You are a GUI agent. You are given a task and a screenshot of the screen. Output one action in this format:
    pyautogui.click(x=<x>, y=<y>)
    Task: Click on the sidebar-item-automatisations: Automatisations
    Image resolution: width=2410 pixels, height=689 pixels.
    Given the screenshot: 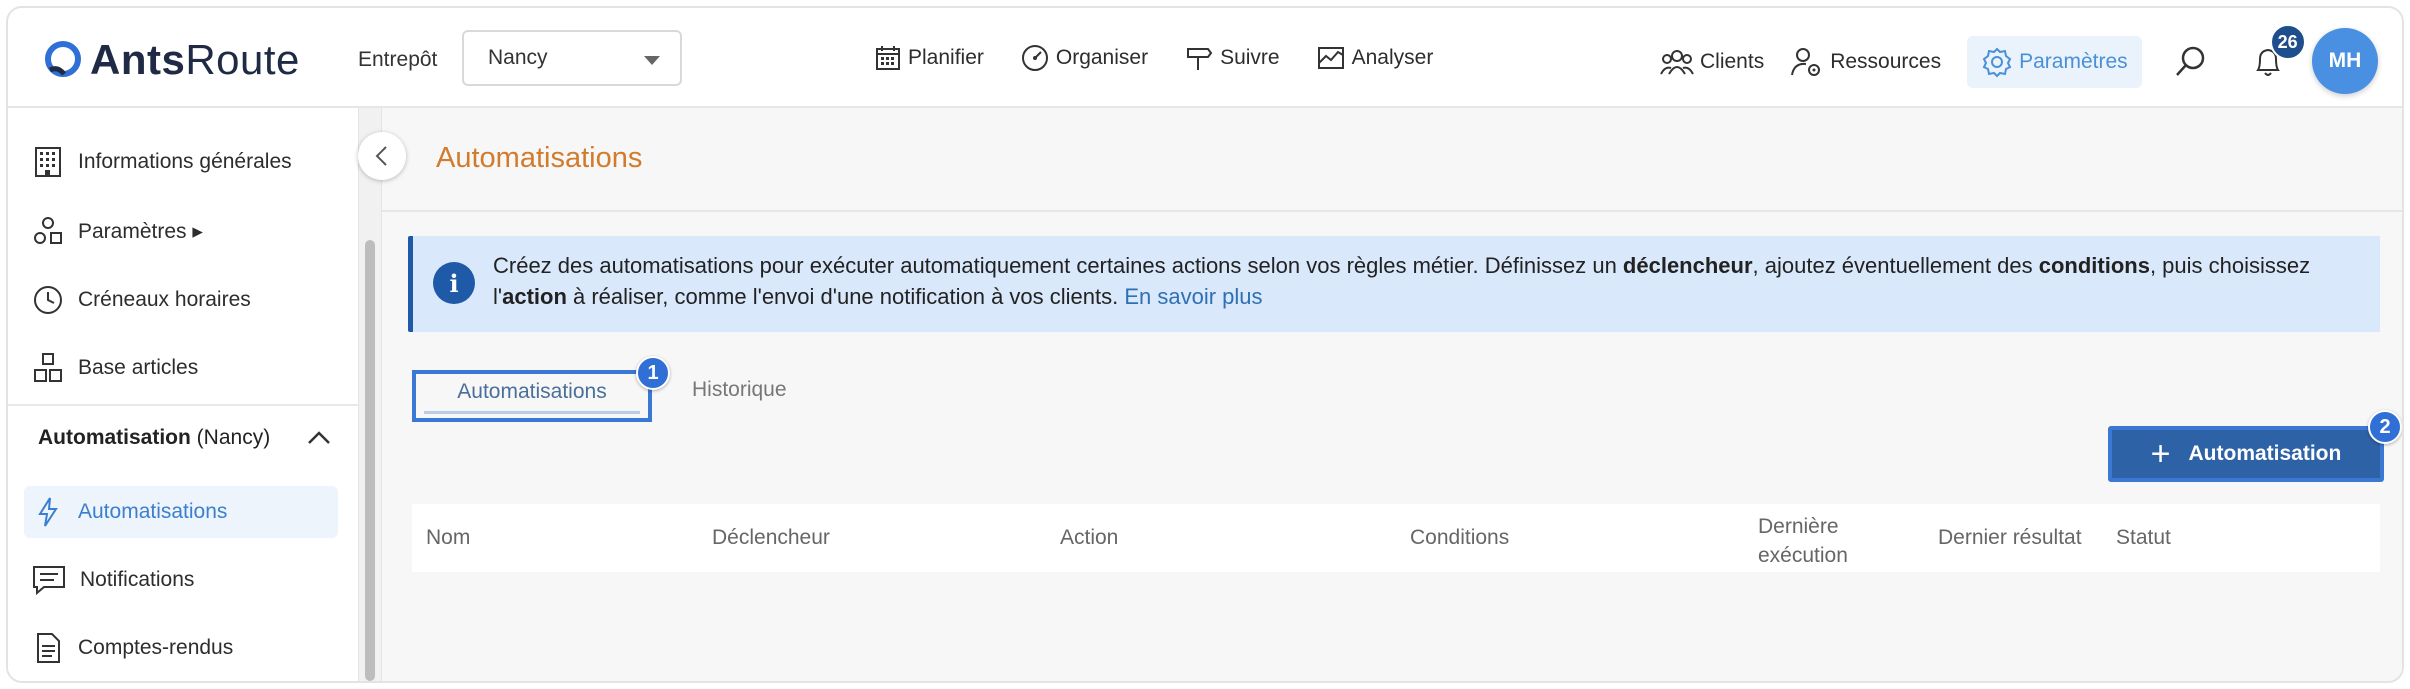 What is the action you would take?
    pyautogui.click(x=129, y=512)
    